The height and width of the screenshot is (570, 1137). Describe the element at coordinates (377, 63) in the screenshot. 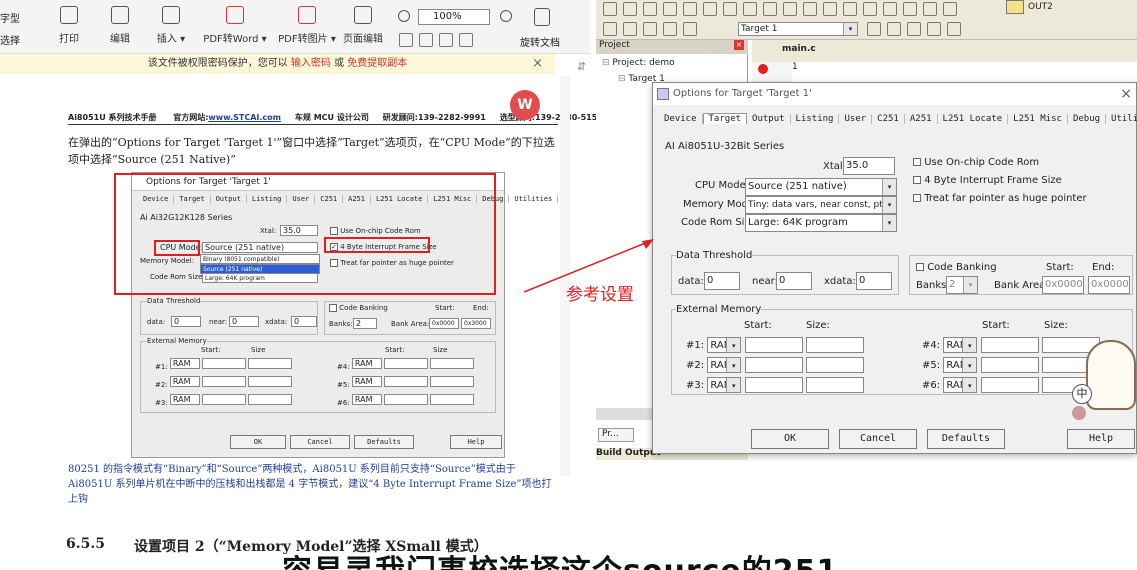

I see `extract-copy-link: 免费提取副本` at that location.